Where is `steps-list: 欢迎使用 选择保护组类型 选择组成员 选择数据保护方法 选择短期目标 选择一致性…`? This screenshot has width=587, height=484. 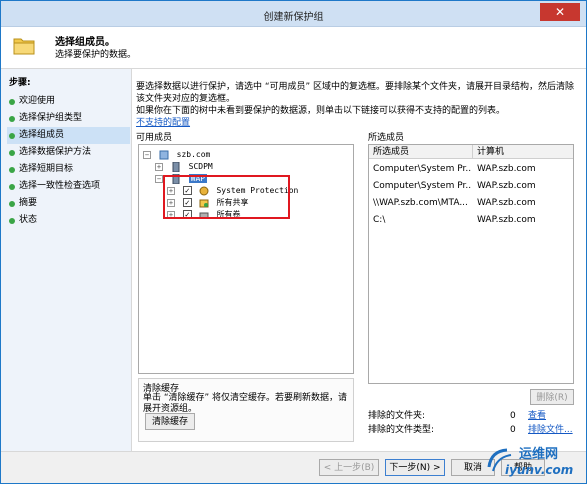
steps-list: 欢迎使用 选择保护组类型 选择组成员 选择数据保护方法 选择短期目标 选择一致性… is located at coordinates (68, 161).